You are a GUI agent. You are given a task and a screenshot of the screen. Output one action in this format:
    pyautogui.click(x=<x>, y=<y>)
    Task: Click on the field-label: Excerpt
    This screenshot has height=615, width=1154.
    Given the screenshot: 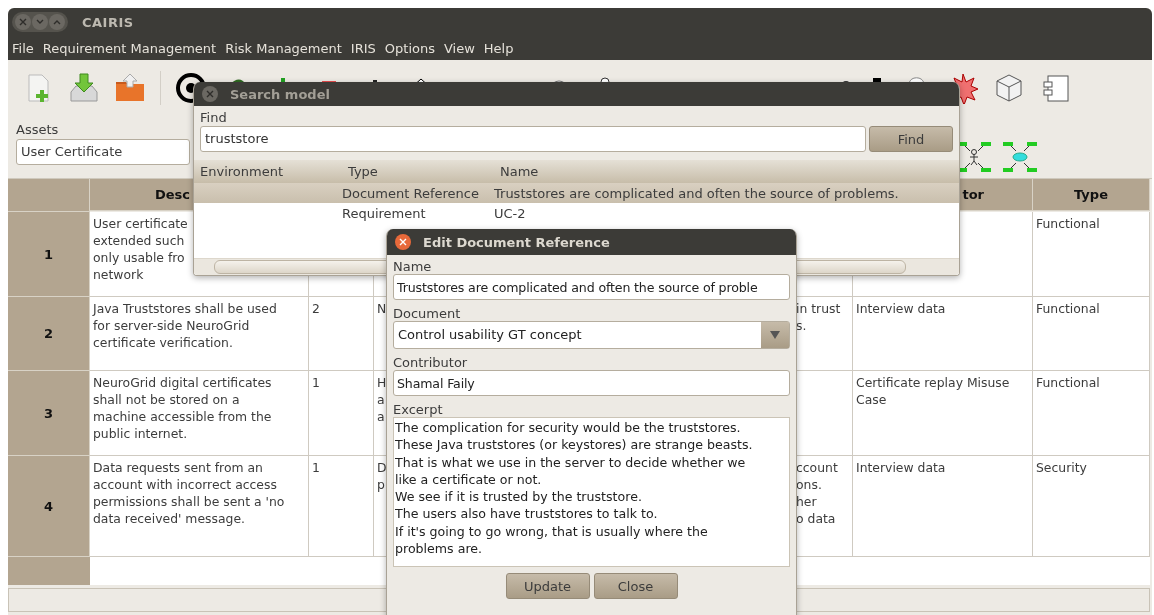 What is the action you would take?
    pyautogui.click(x=418, y=409)
    